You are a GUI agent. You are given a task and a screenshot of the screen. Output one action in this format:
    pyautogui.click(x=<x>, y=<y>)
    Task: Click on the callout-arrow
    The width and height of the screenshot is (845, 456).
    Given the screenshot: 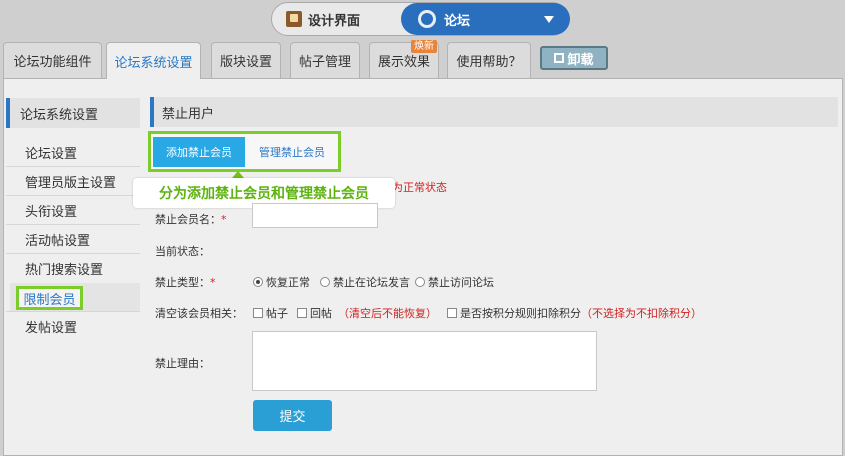 What is the action you would take?
    pyautogui.click(x=238, y=174)
    